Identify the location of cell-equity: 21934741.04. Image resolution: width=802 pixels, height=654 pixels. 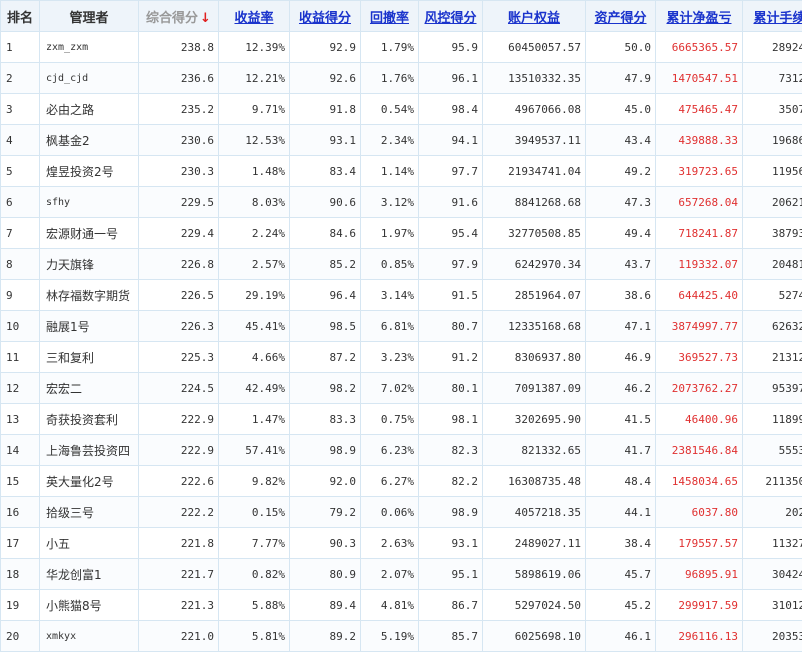
(534, 171).